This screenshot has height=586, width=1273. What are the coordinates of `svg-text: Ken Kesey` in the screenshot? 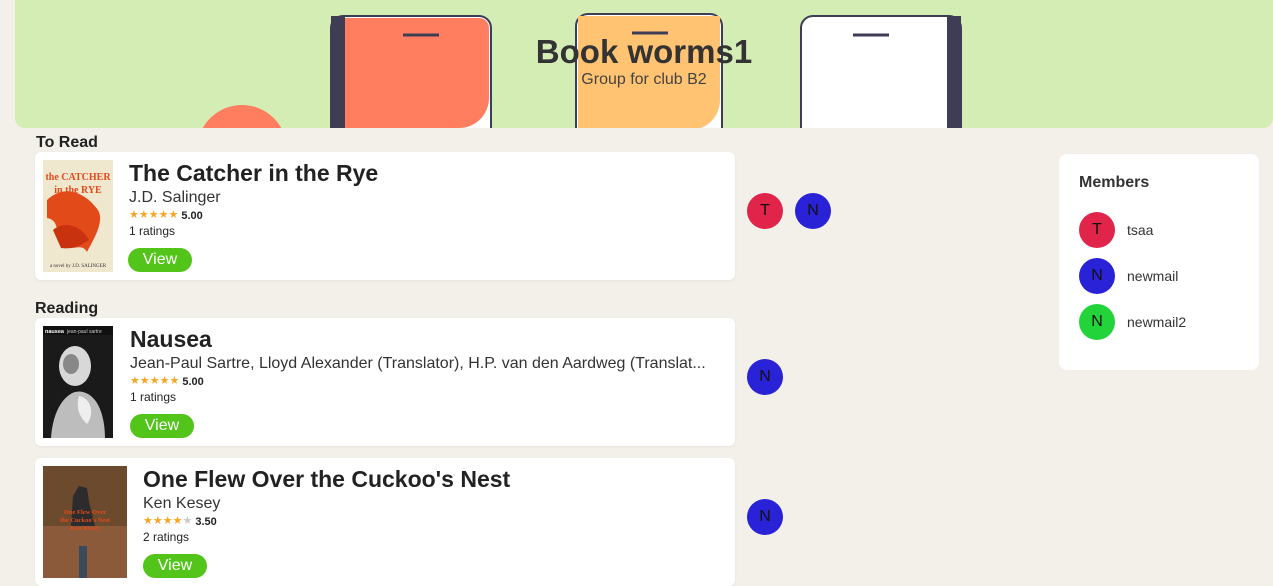 It's located at (85, 528).